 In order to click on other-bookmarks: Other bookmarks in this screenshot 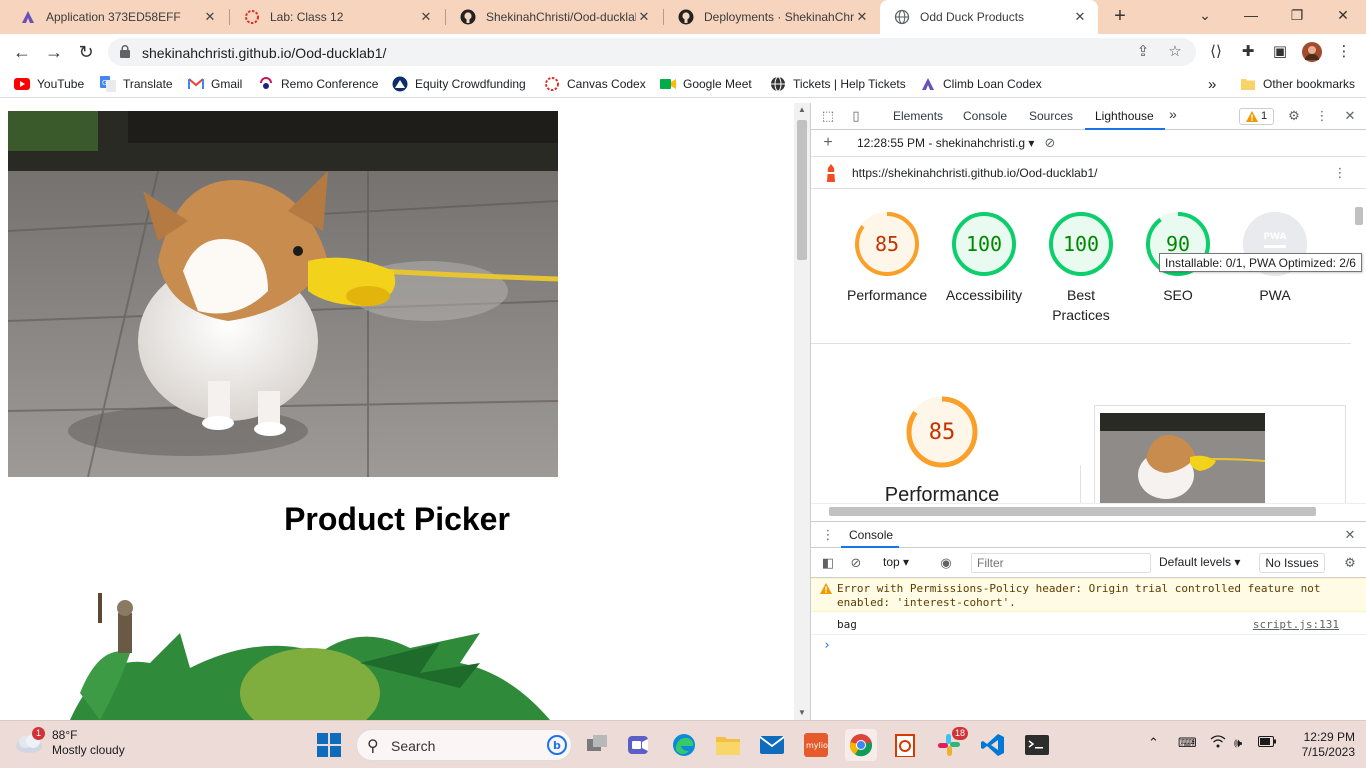, I will do `click(1297, 84)`.